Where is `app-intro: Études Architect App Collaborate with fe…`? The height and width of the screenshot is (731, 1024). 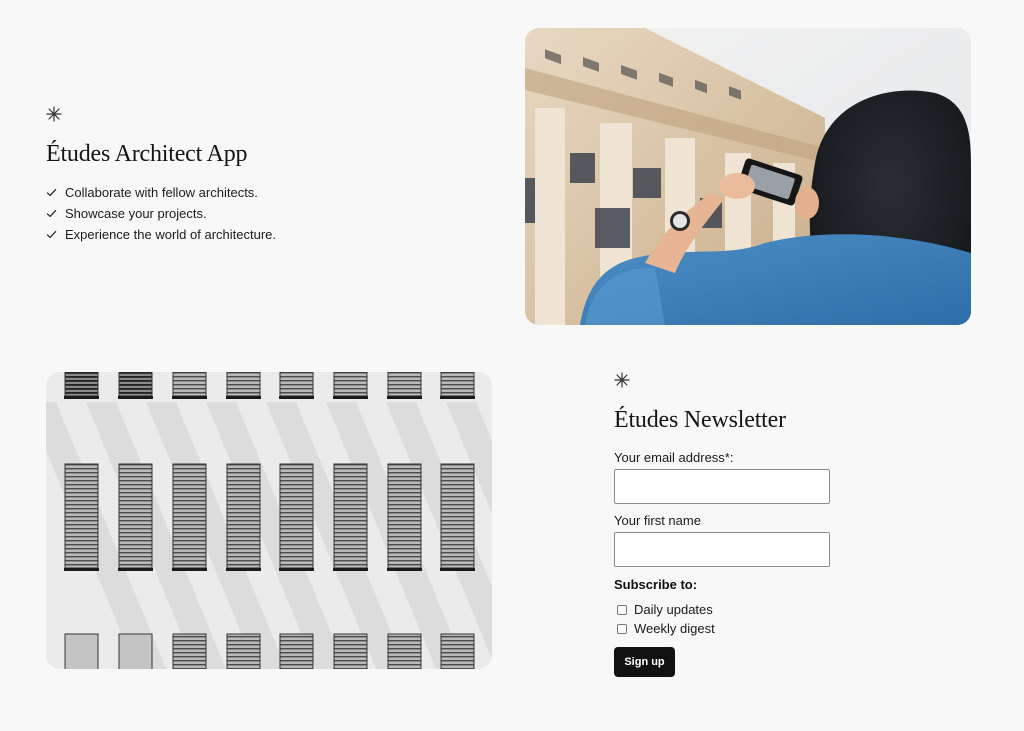
app-intro: Études Architect App Collaborate with fe… is located at coordinates (256, 175).